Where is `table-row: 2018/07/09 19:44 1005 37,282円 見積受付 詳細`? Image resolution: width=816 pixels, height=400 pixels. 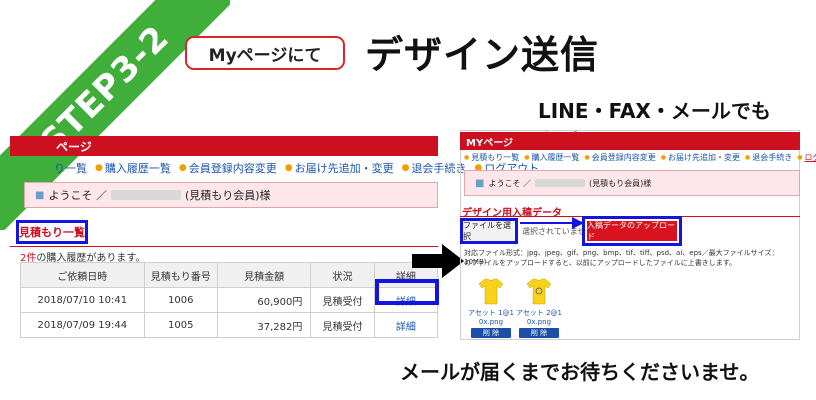
table-row: 2018/07/09 19:44 1005 37,282円 見積受付 詳細 is located at coordinates (229, 325).